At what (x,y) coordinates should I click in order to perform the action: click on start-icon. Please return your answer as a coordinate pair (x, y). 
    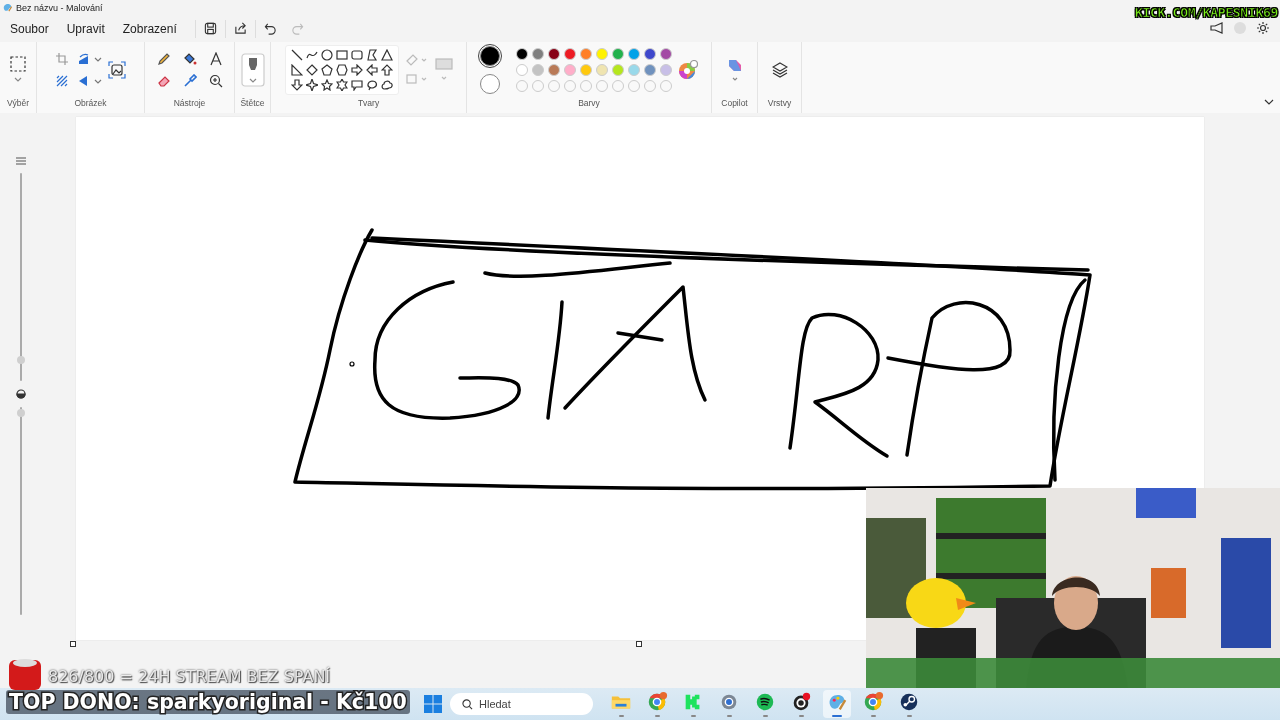
    Looking at the image, I should click on (433, 704).